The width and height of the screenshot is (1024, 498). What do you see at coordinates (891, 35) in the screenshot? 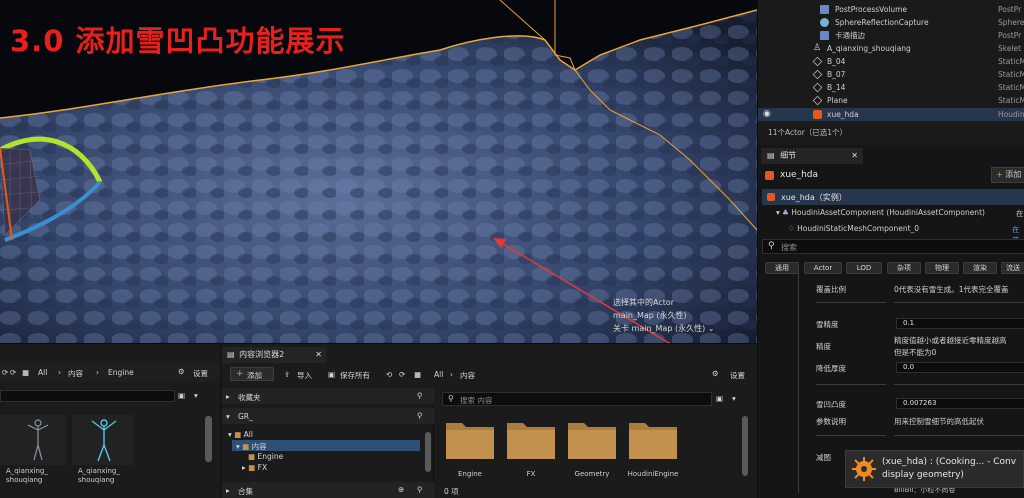
I see `outliner-row: 卡通描边 PostPr` at bounding box center [891, 35].